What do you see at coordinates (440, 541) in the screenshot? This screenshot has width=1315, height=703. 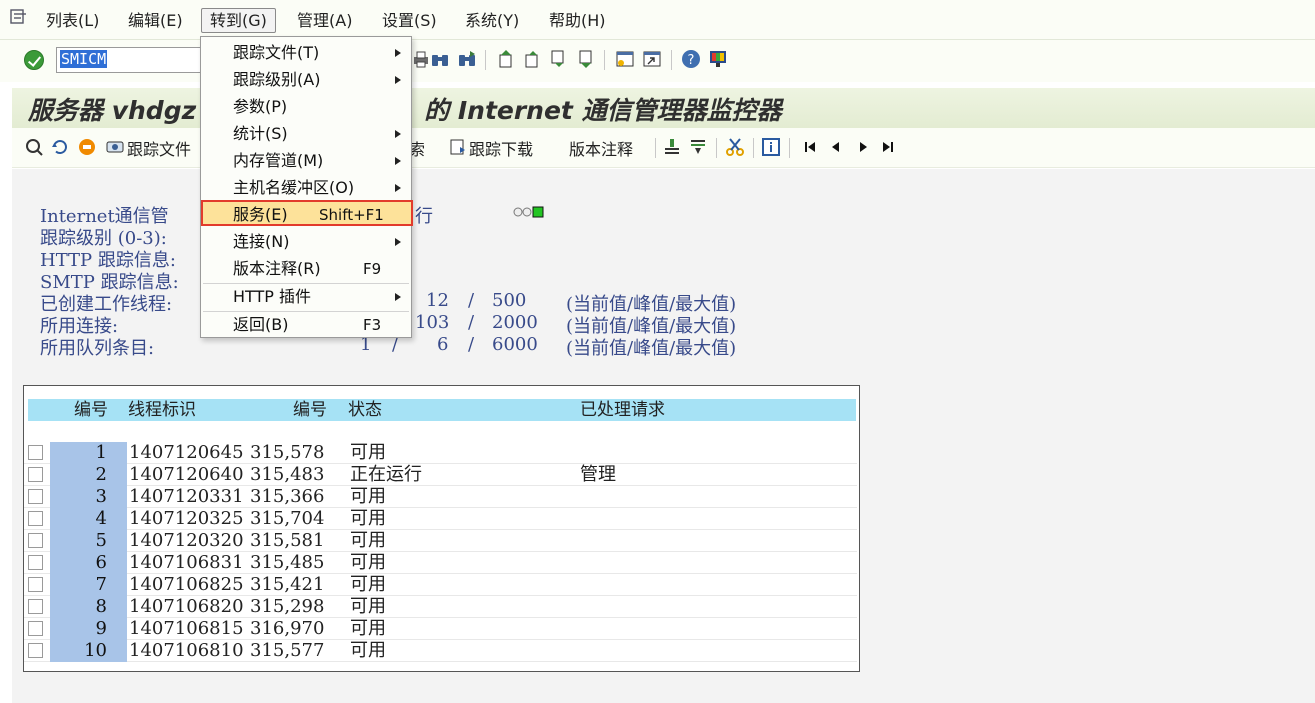 I see `table-row: 5 1407120320 315,581 可用` at bounding box center [440, 541].